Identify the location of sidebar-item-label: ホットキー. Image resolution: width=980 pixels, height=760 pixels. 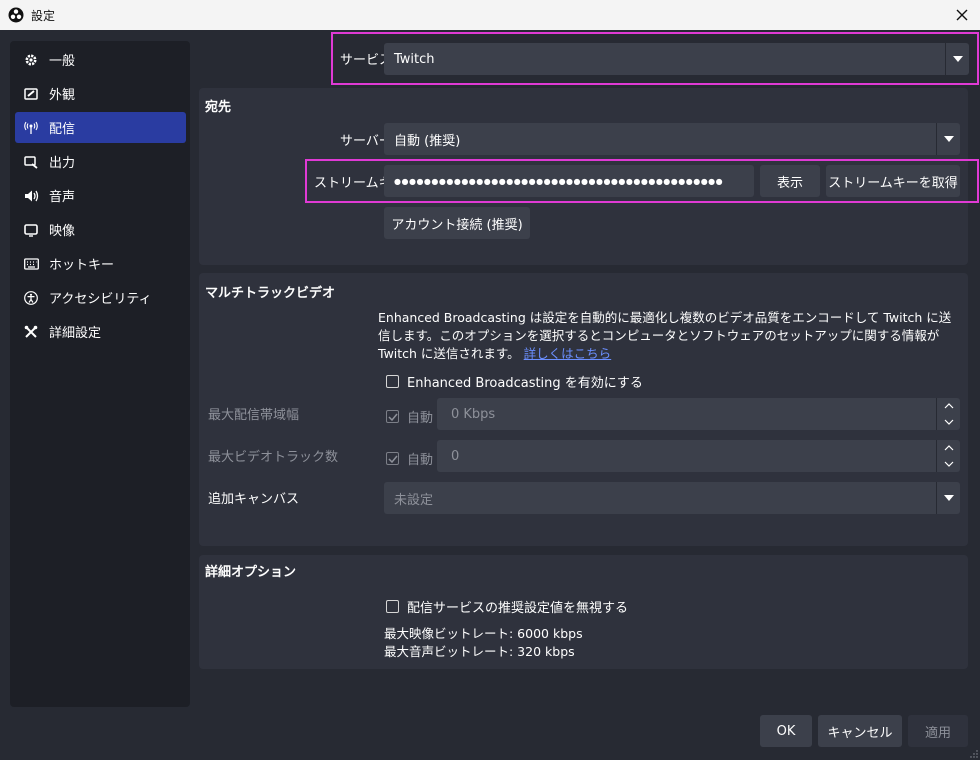
(82, 265).